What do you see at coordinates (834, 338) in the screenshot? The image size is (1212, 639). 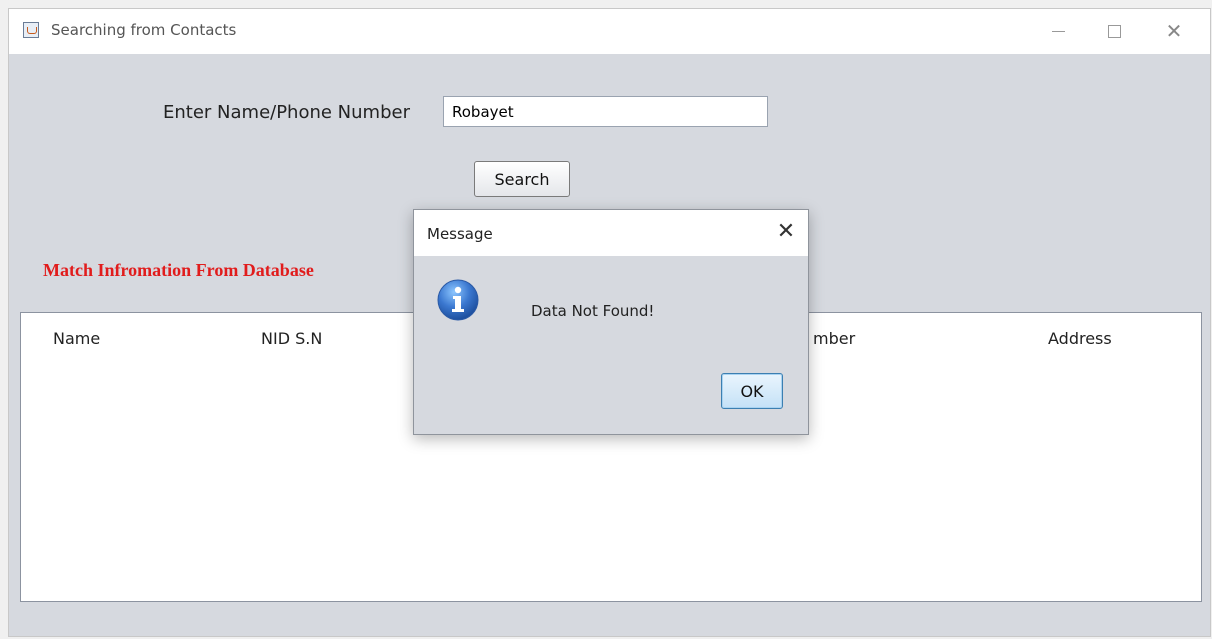 I see `column-header-number: mber` at bounding box center [834, 338].